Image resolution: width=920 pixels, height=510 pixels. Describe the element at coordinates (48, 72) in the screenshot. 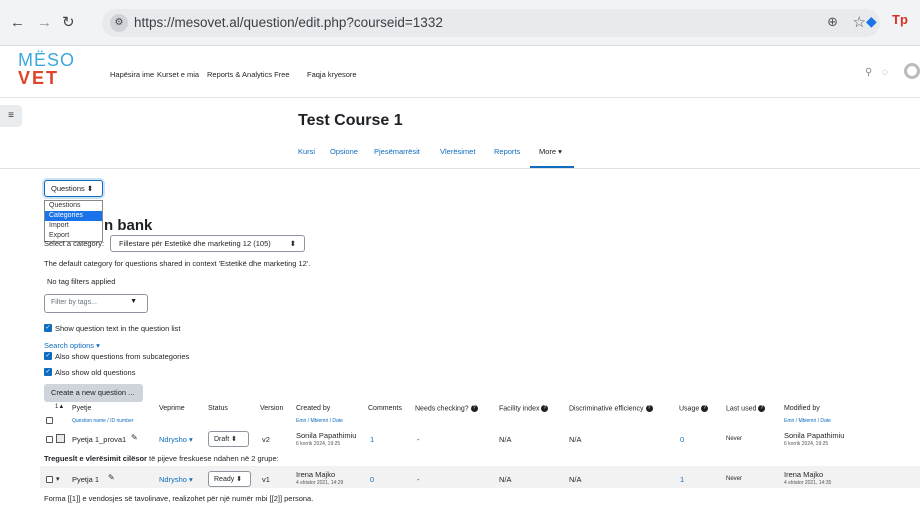

I see `site-logo: MËSO VET` at that location.